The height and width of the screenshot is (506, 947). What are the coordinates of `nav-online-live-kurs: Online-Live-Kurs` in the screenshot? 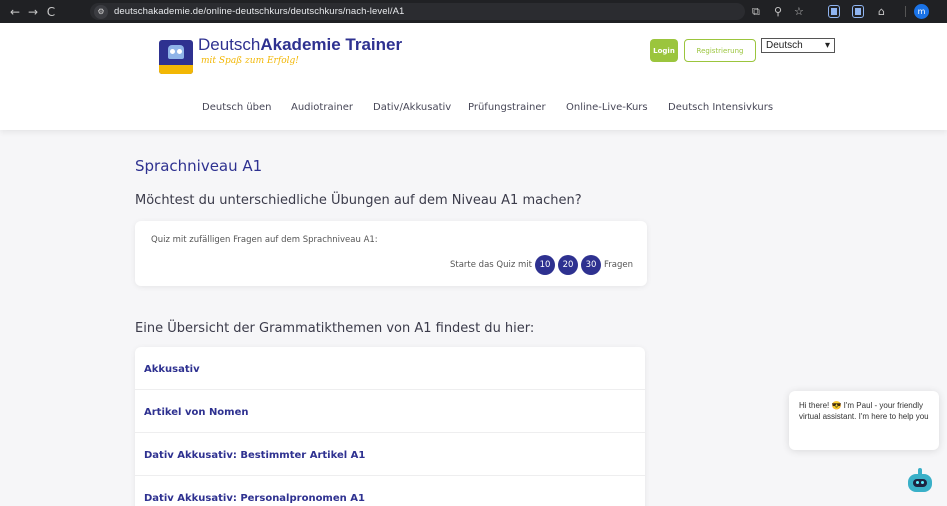 It's located at (607, 107).